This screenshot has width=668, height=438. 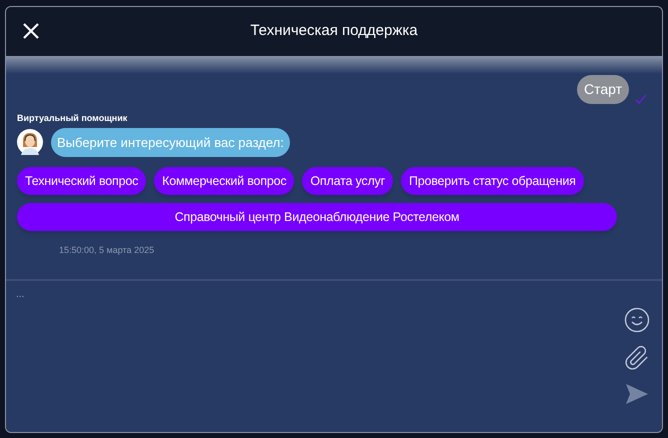 I want to click on option-button: Справочный центр Видеонаблюдение Ростелеком, so click(x=317, y=217).